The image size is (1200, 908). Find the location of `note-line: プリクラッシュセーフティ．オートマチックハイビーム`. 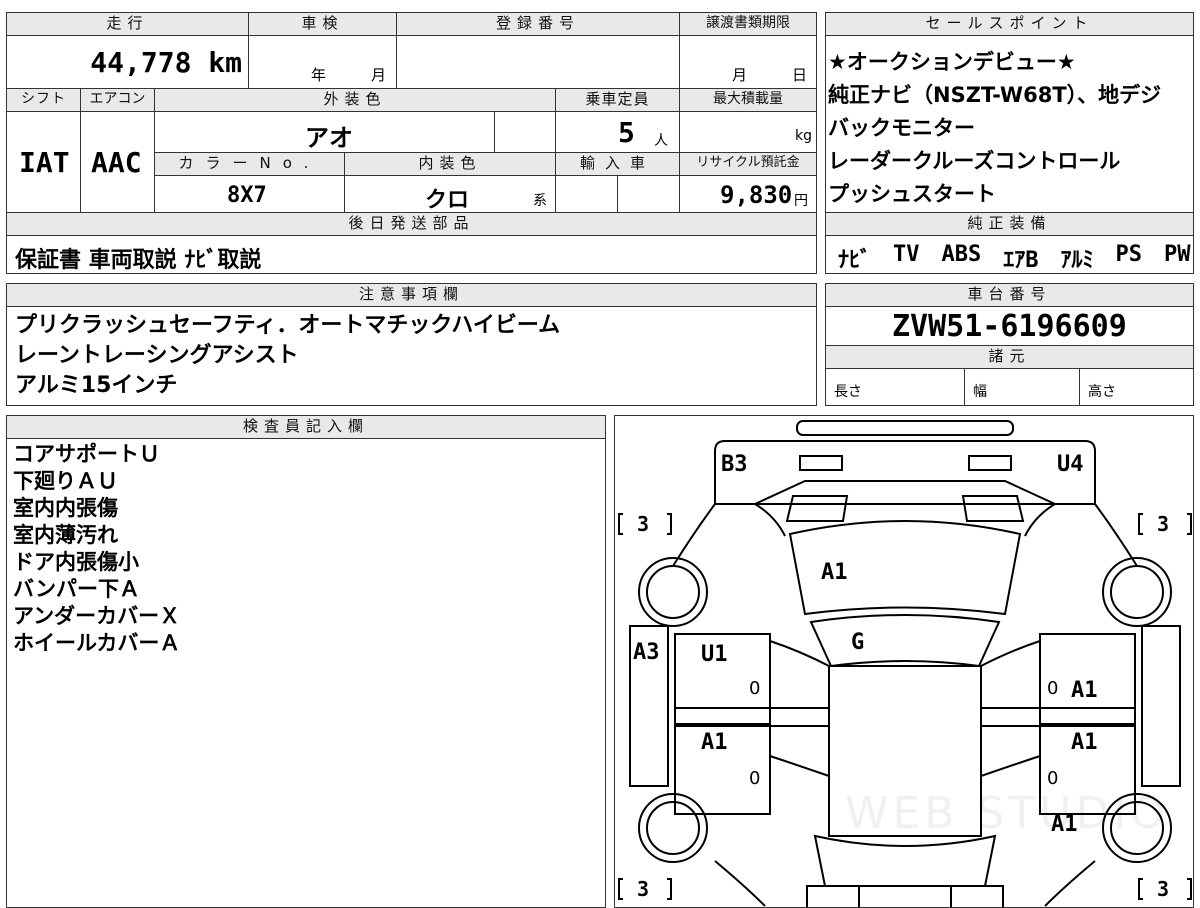

note-line: プリクラッシュセーフティ．オートマチックハイビーム is located at coordinates (288, 325).